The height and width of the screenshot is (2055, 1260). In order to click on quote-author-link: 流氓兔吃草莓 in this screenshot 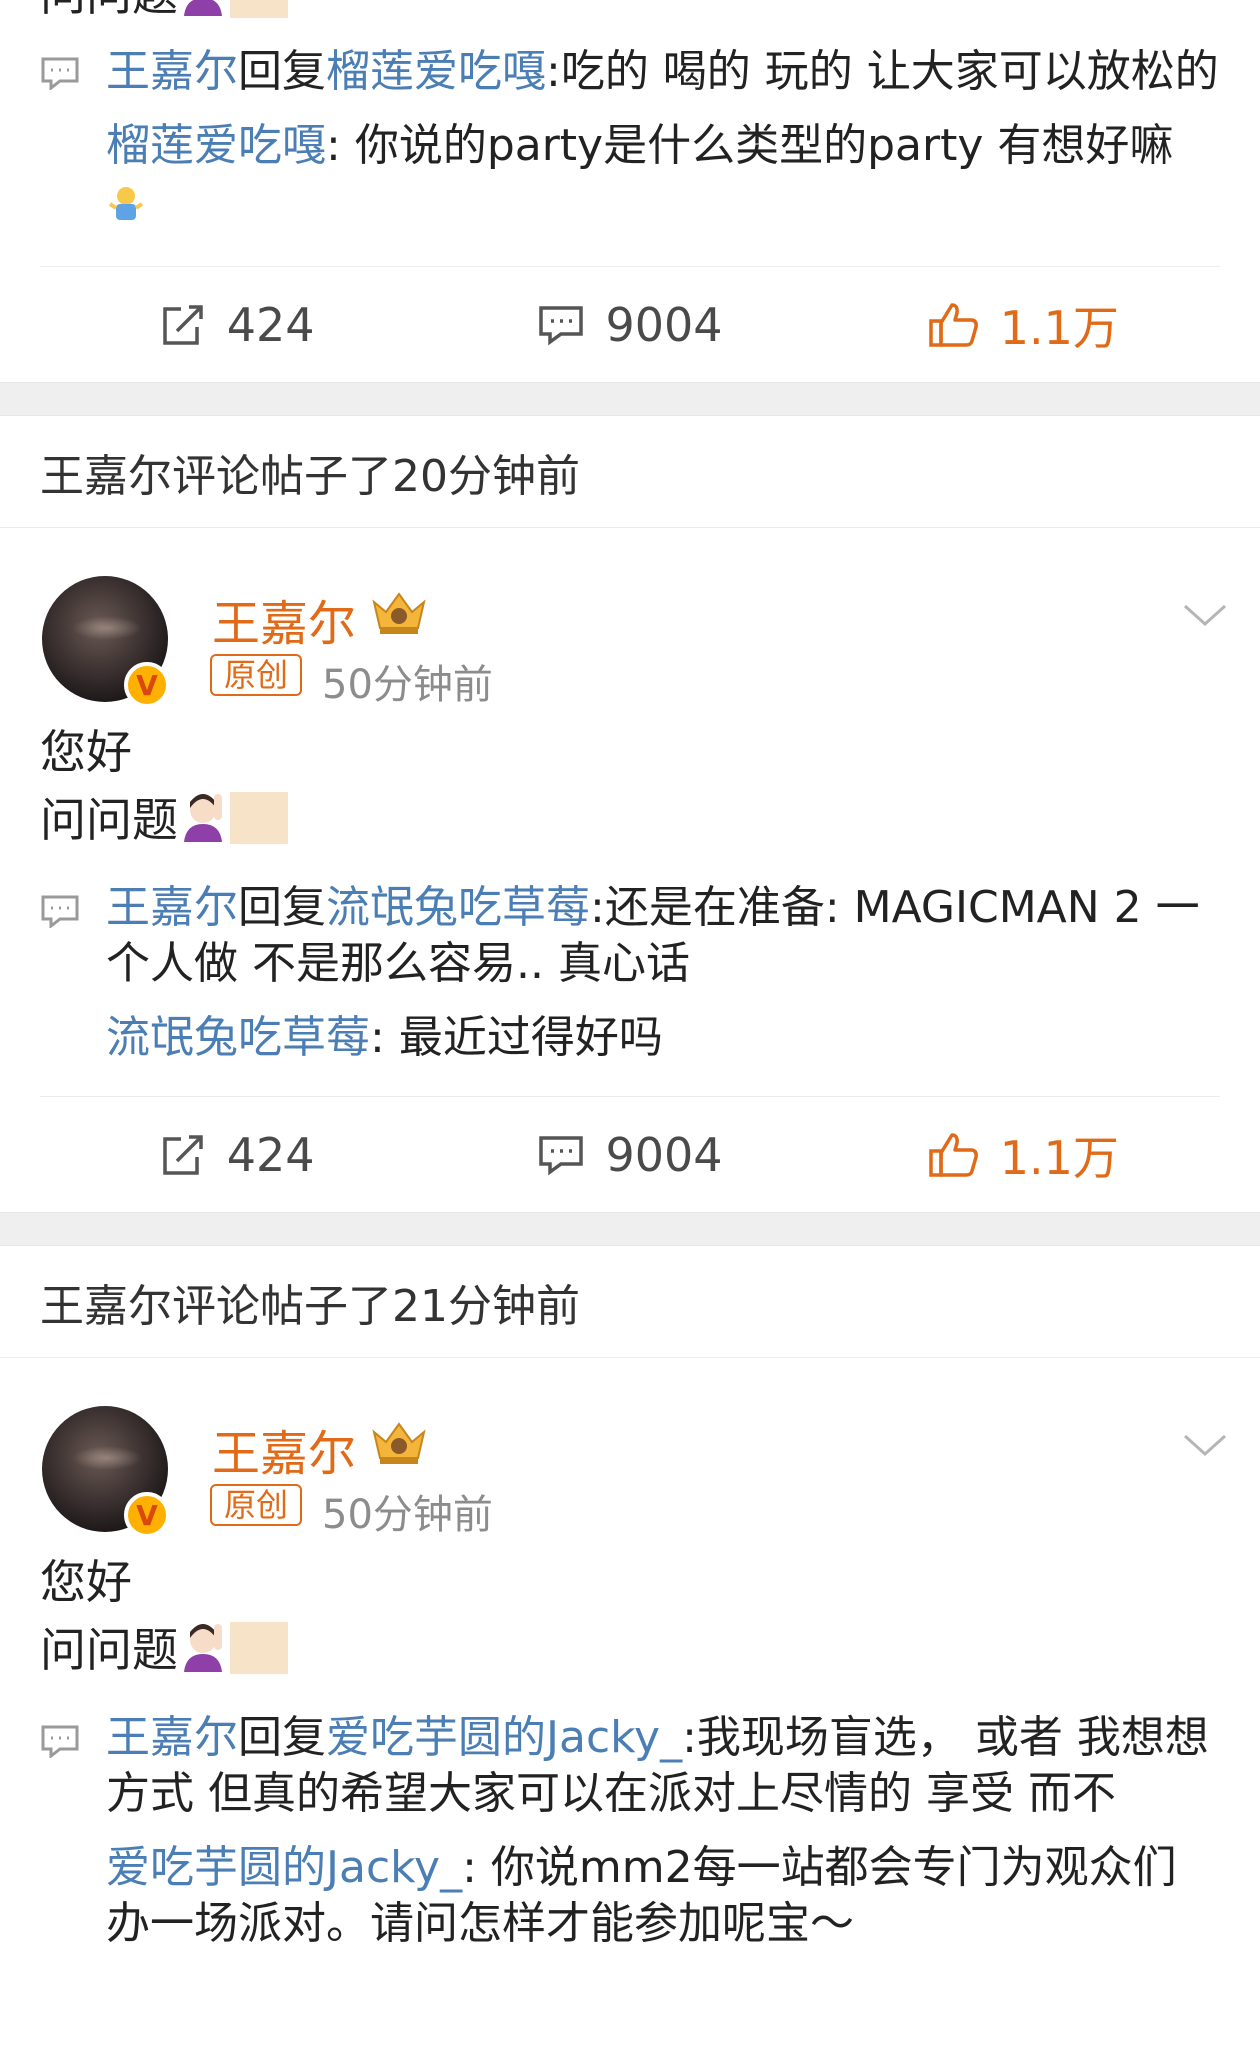, I will do `click(238, 1037)`.